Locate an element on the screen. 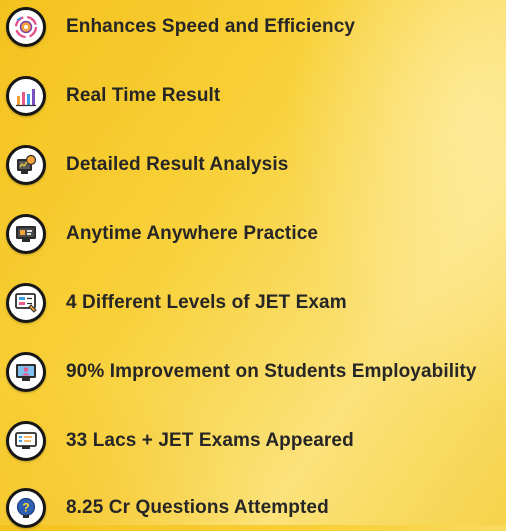 The image size is (506, 531). student-monitor-icon is located at coordinates (26, 372).